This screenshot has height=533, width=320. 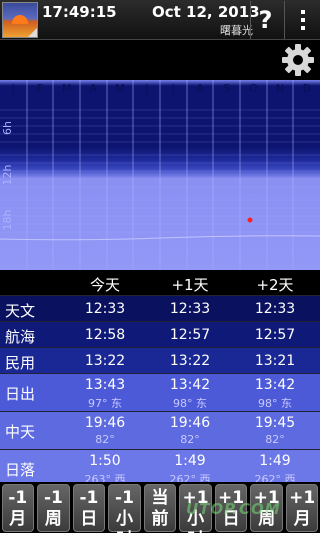 What do you see at coordinates (160, 334) in the screenshot?
I see `sun-time-row: 航海 12:58 12:57 12:57` at bounding box center [160, 334].